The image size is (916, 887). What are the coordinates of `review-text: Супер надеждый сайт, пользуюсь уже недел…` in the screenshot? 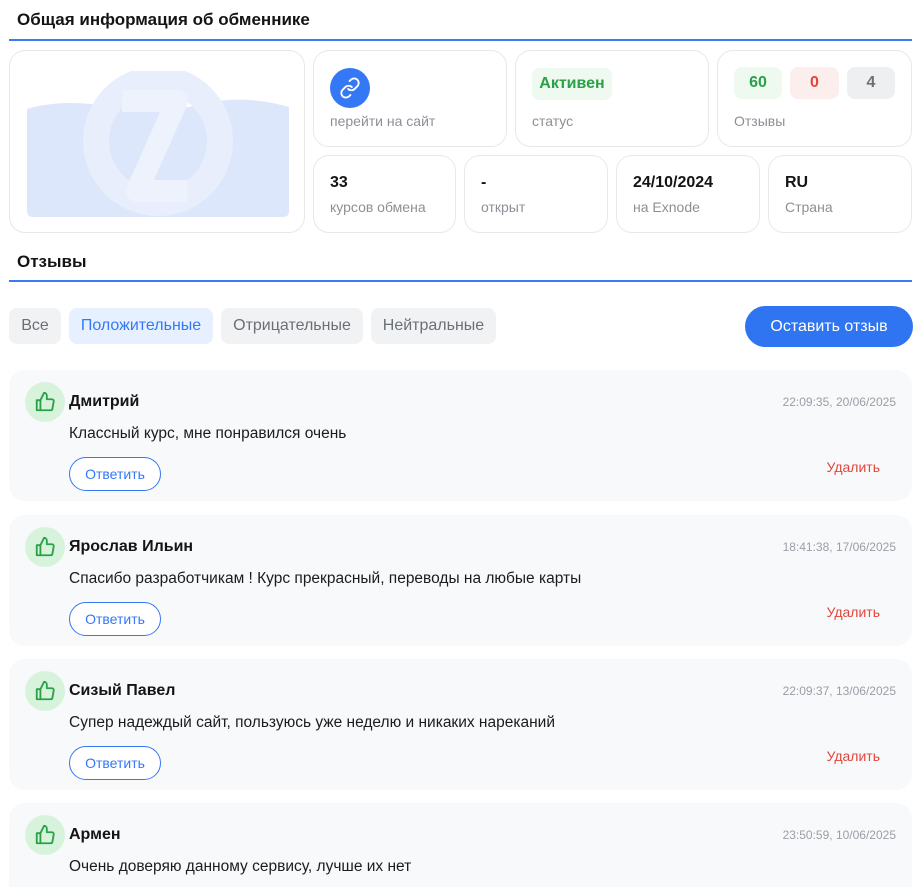 It's located at (312, 722).